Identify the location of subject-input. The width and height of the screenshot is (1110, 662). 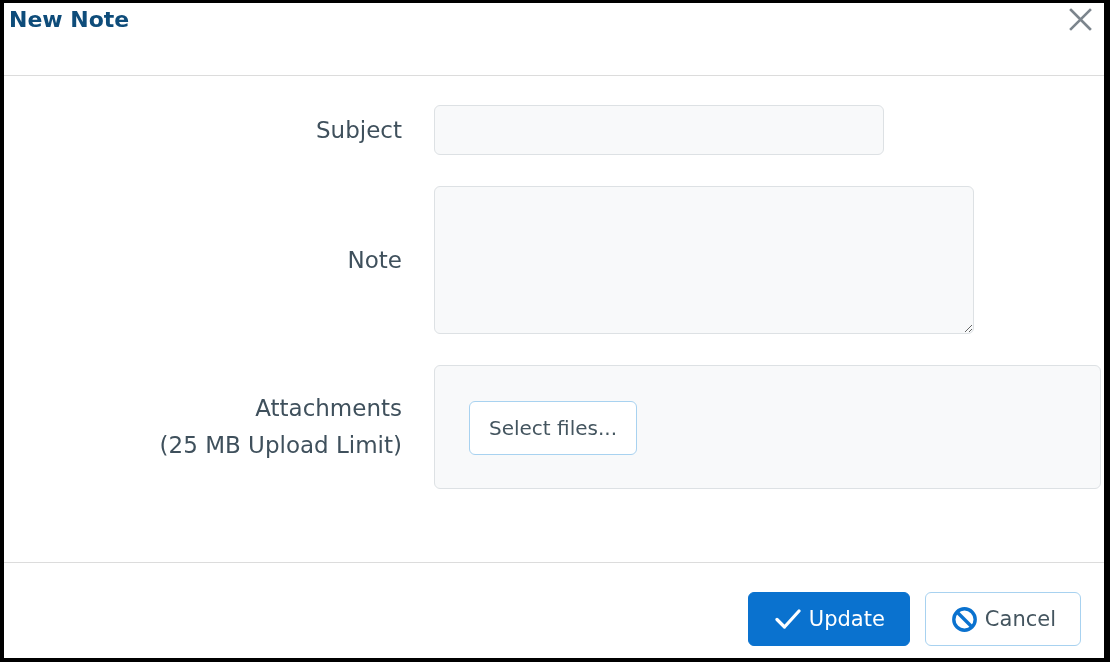
(659, 130).